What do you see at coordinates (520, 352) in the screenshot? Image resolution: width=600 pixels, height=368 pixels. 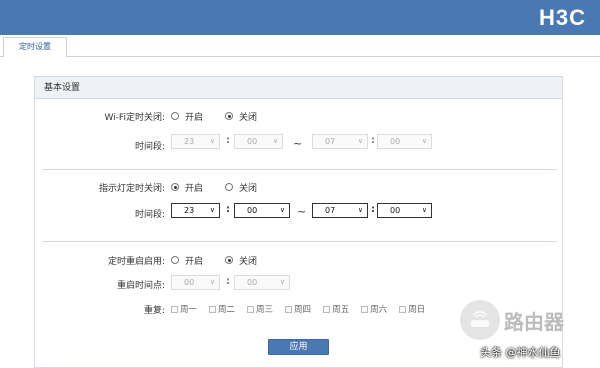 I see `watermark-credit: 头条 @神水仙鱼` at bounding box center [520, 352].